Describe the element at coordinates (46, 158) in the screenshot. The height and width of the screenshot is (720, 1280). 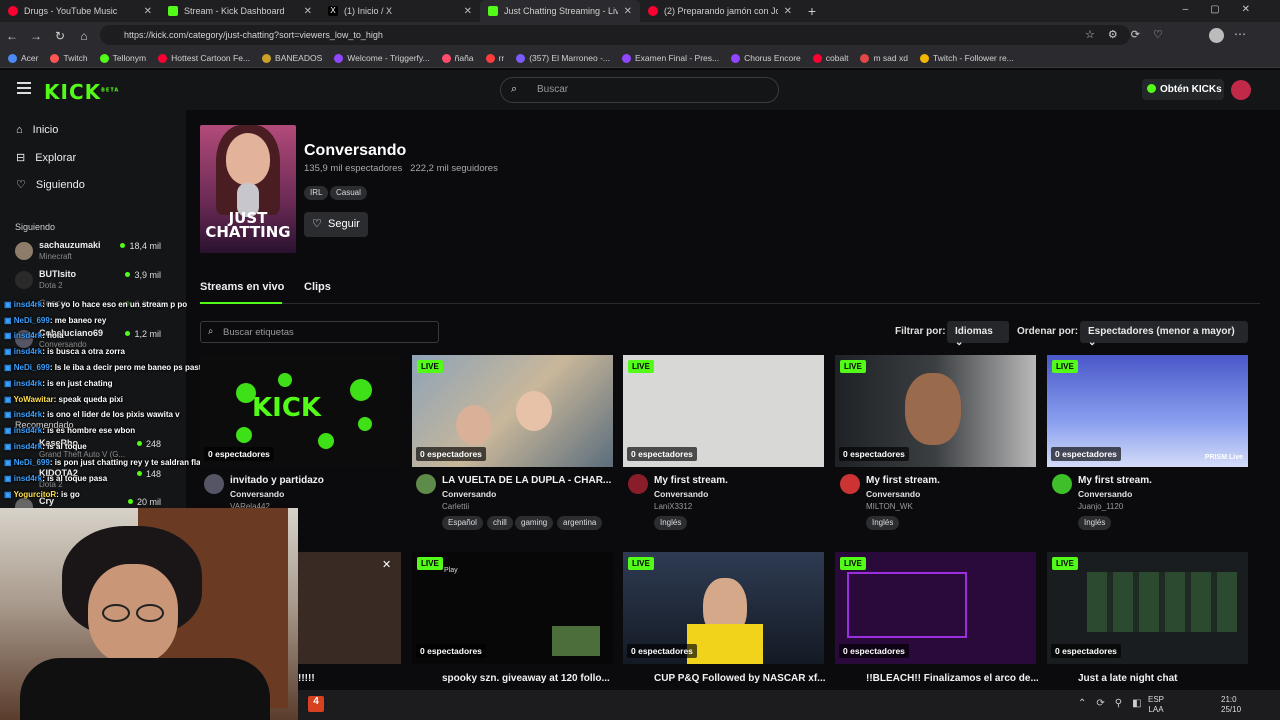
I see `sidebar-item-explorar: ⊟ Explorar` at that location.